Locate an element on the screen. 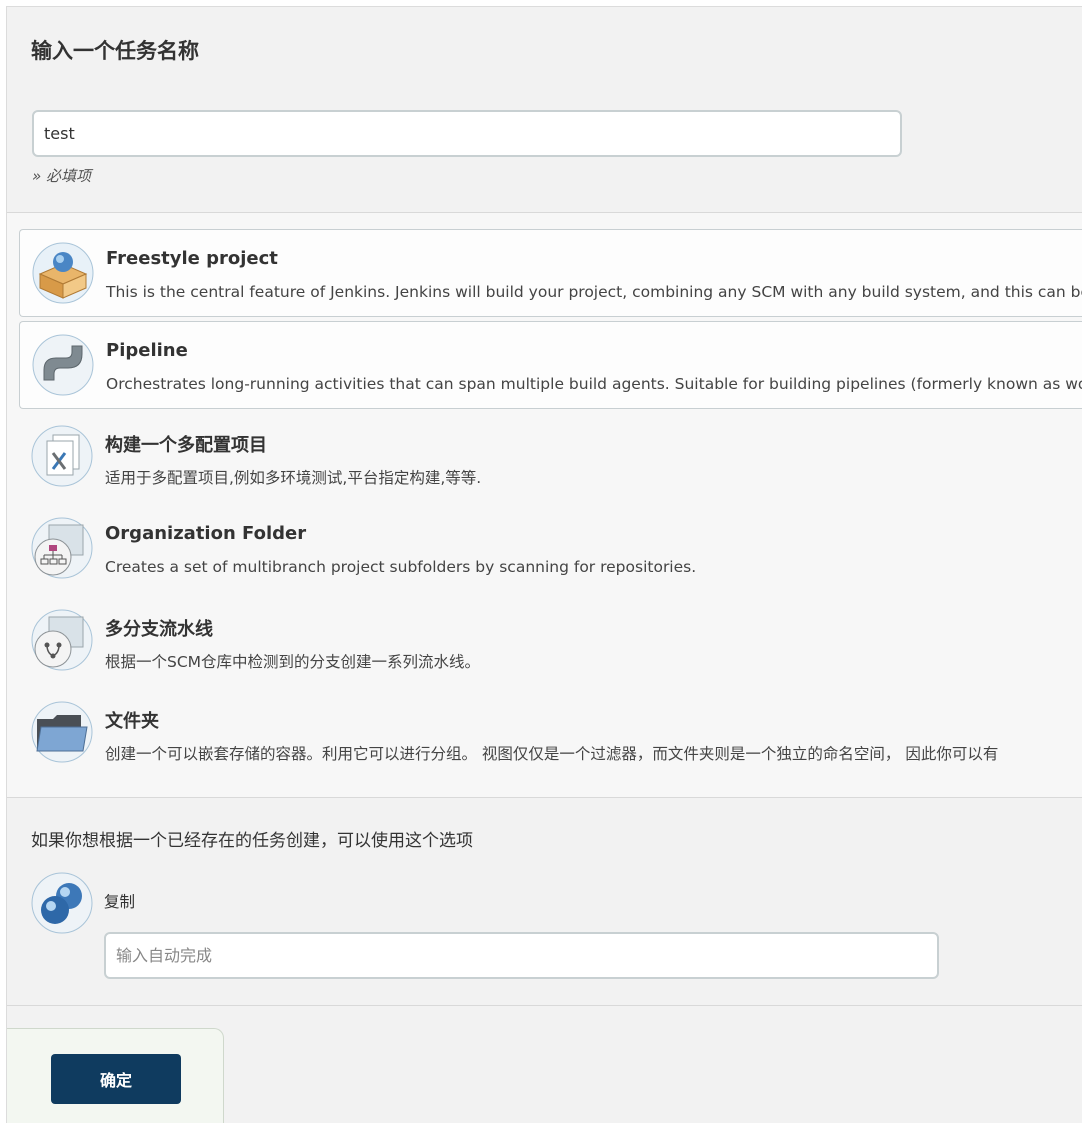 This screenshot has height=1123, width=1082. copy-spheres-icon is located at coordinates (62, 903).